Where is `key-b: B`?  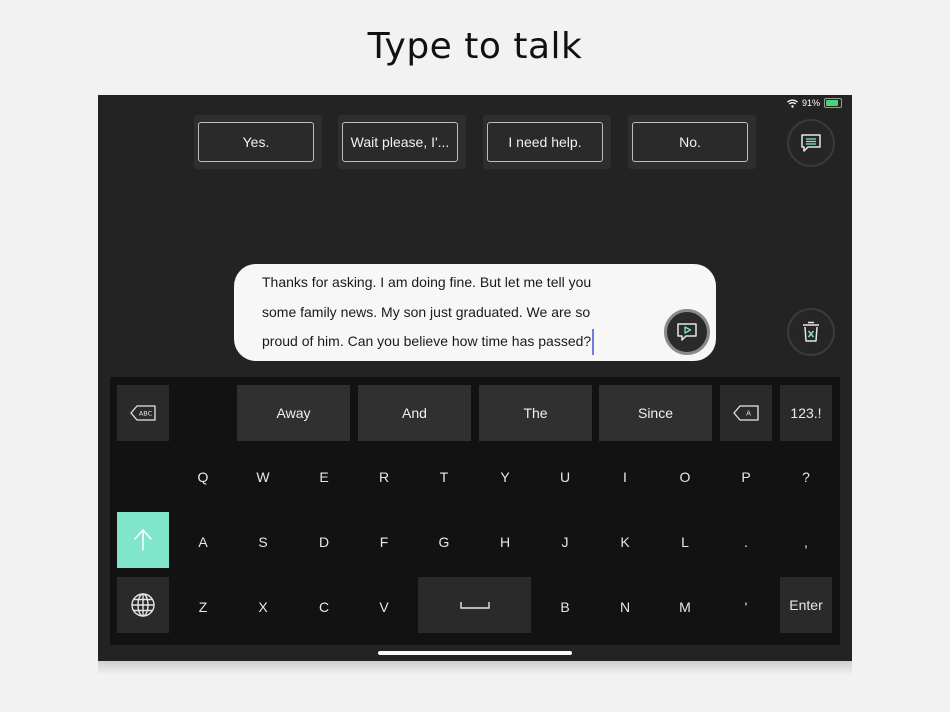 key-b: B is located at coordinates (565, 607).